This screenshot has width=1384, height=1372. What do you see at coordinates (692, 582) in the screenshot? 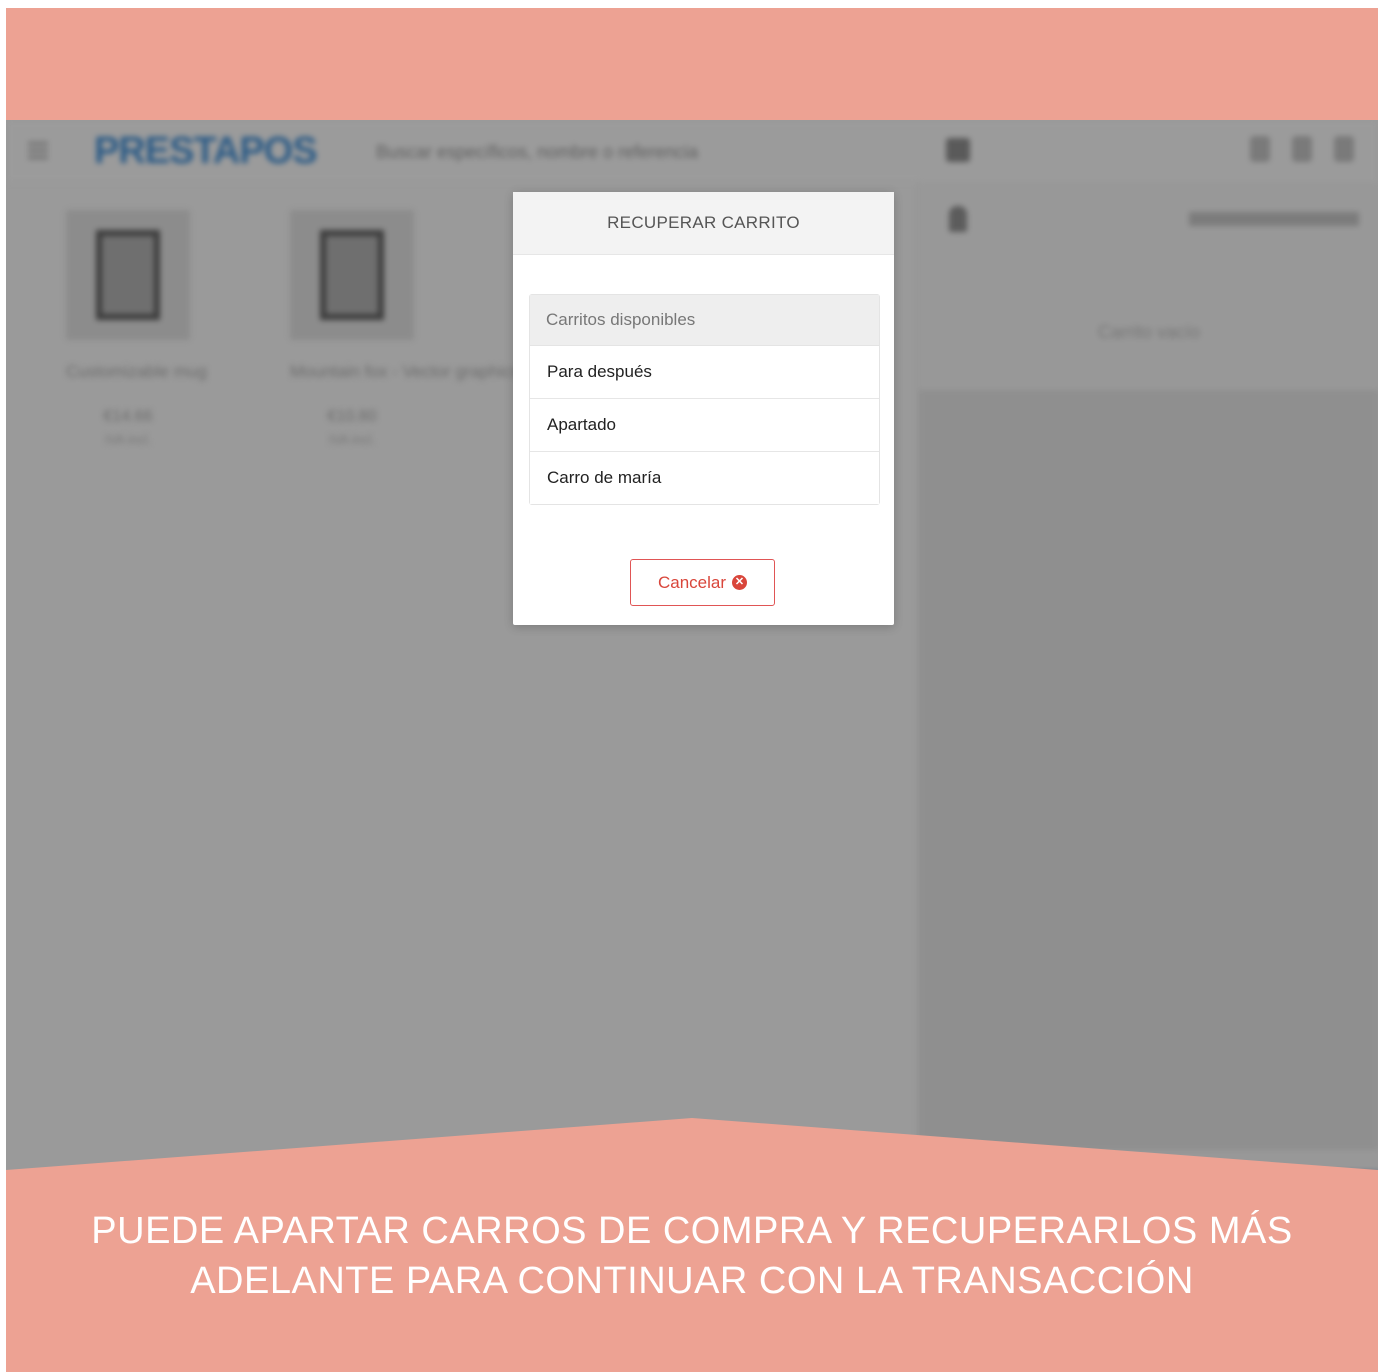
I see `cancel-label: Cancelar` at bounding box center [692, 582].